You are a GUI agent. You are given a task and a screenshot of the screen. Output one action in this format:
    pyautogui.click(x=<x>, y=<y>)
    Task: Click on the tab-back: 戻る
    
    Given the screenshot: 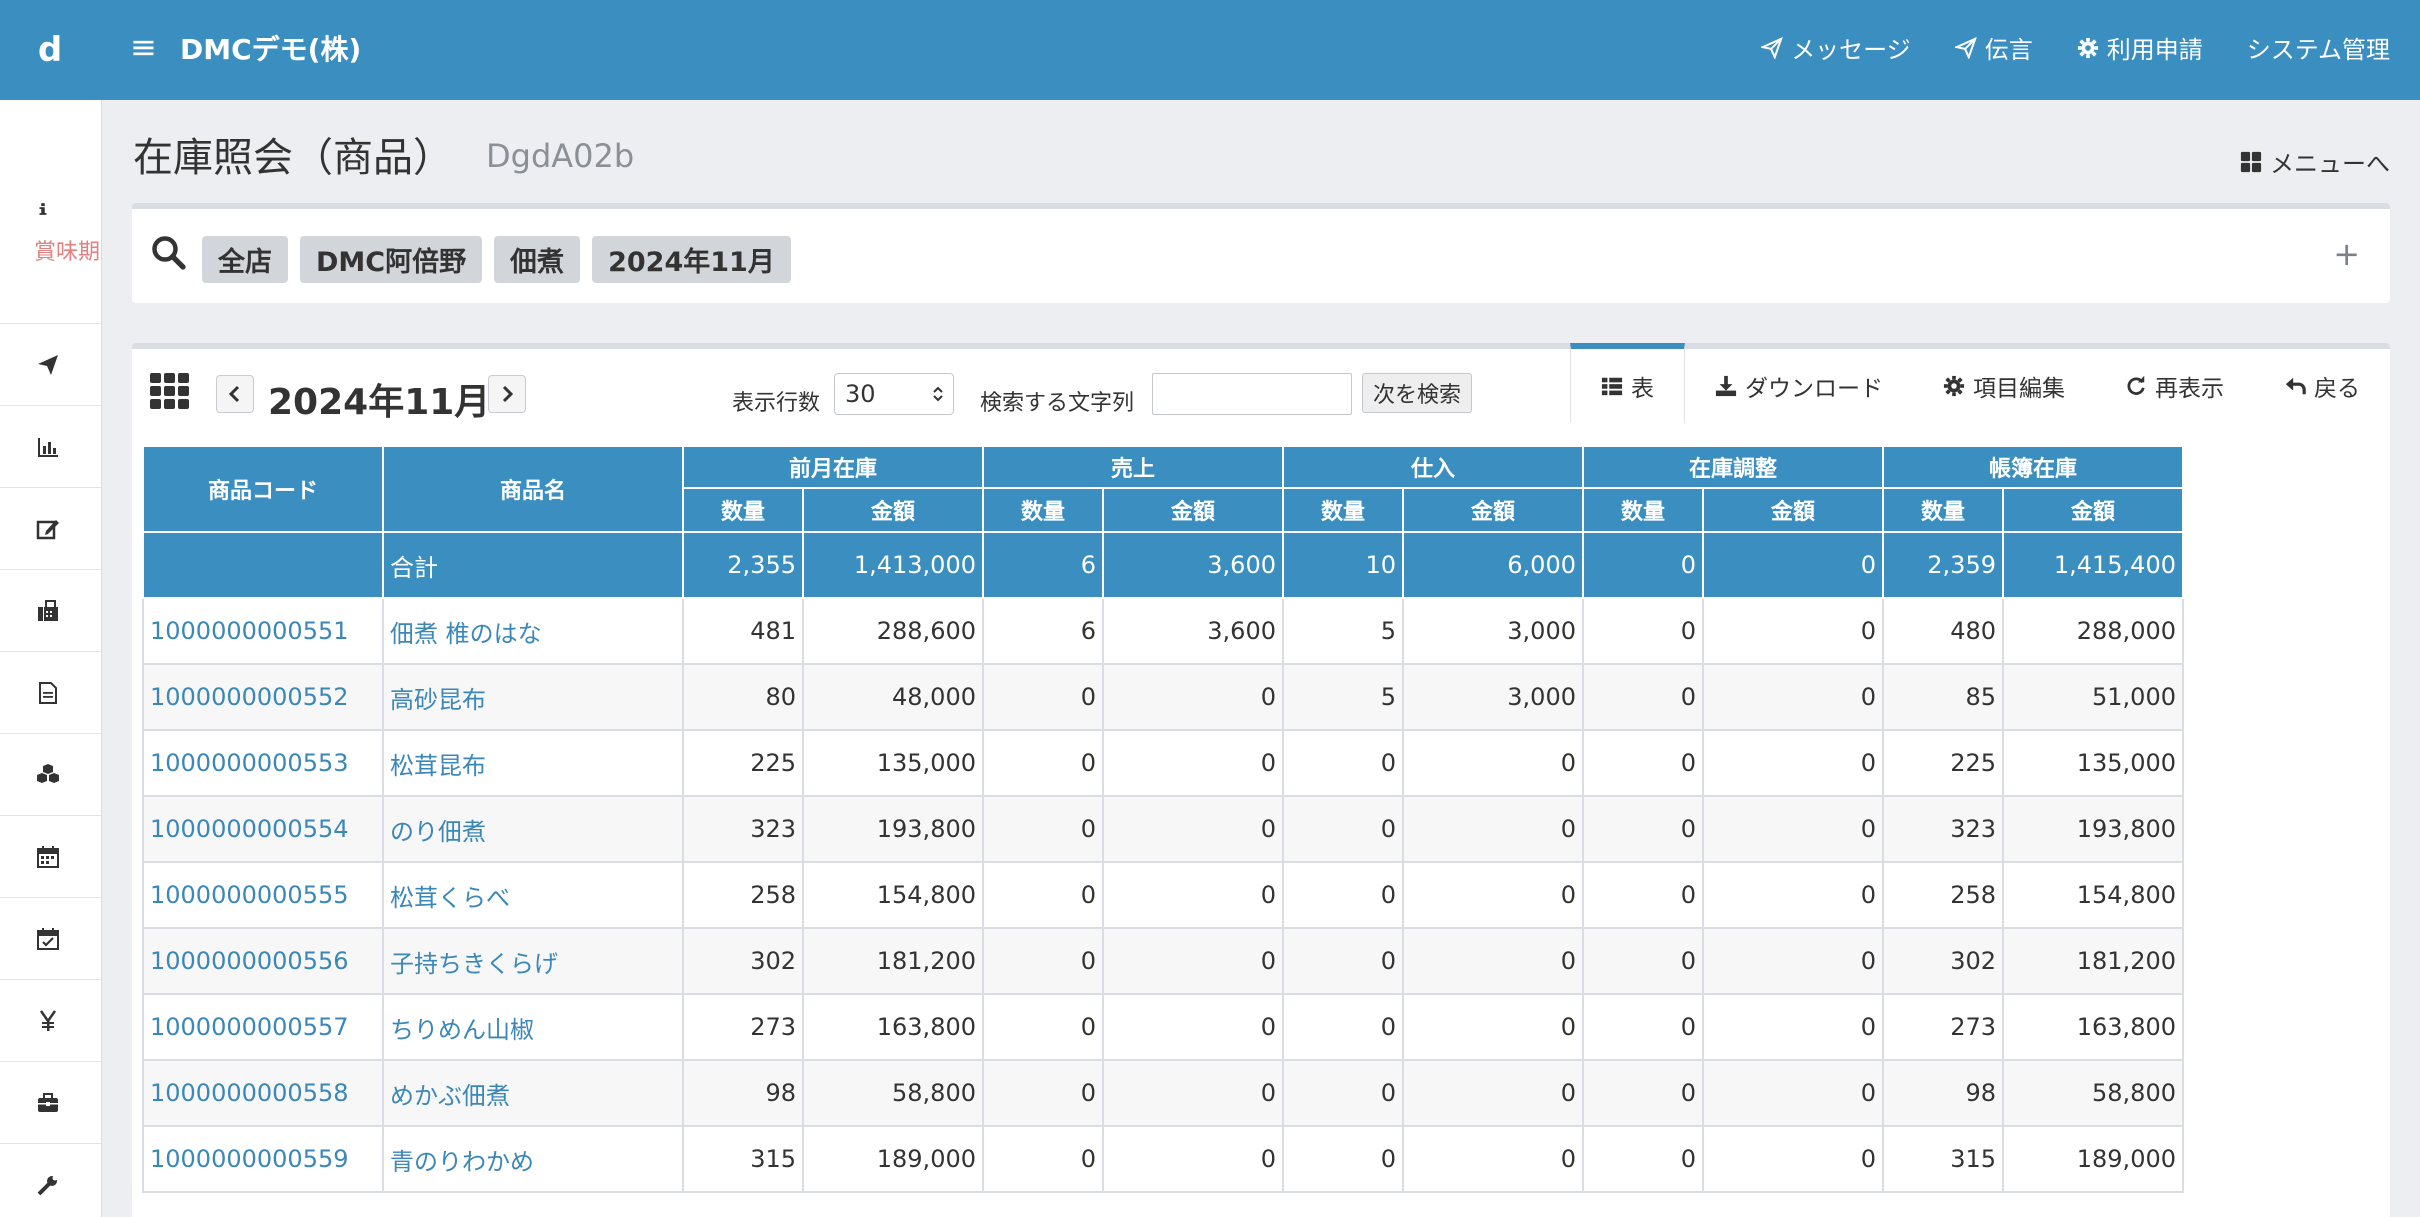 What is the action you would take?
    pyautogui.click(x=2322, y=383)
    